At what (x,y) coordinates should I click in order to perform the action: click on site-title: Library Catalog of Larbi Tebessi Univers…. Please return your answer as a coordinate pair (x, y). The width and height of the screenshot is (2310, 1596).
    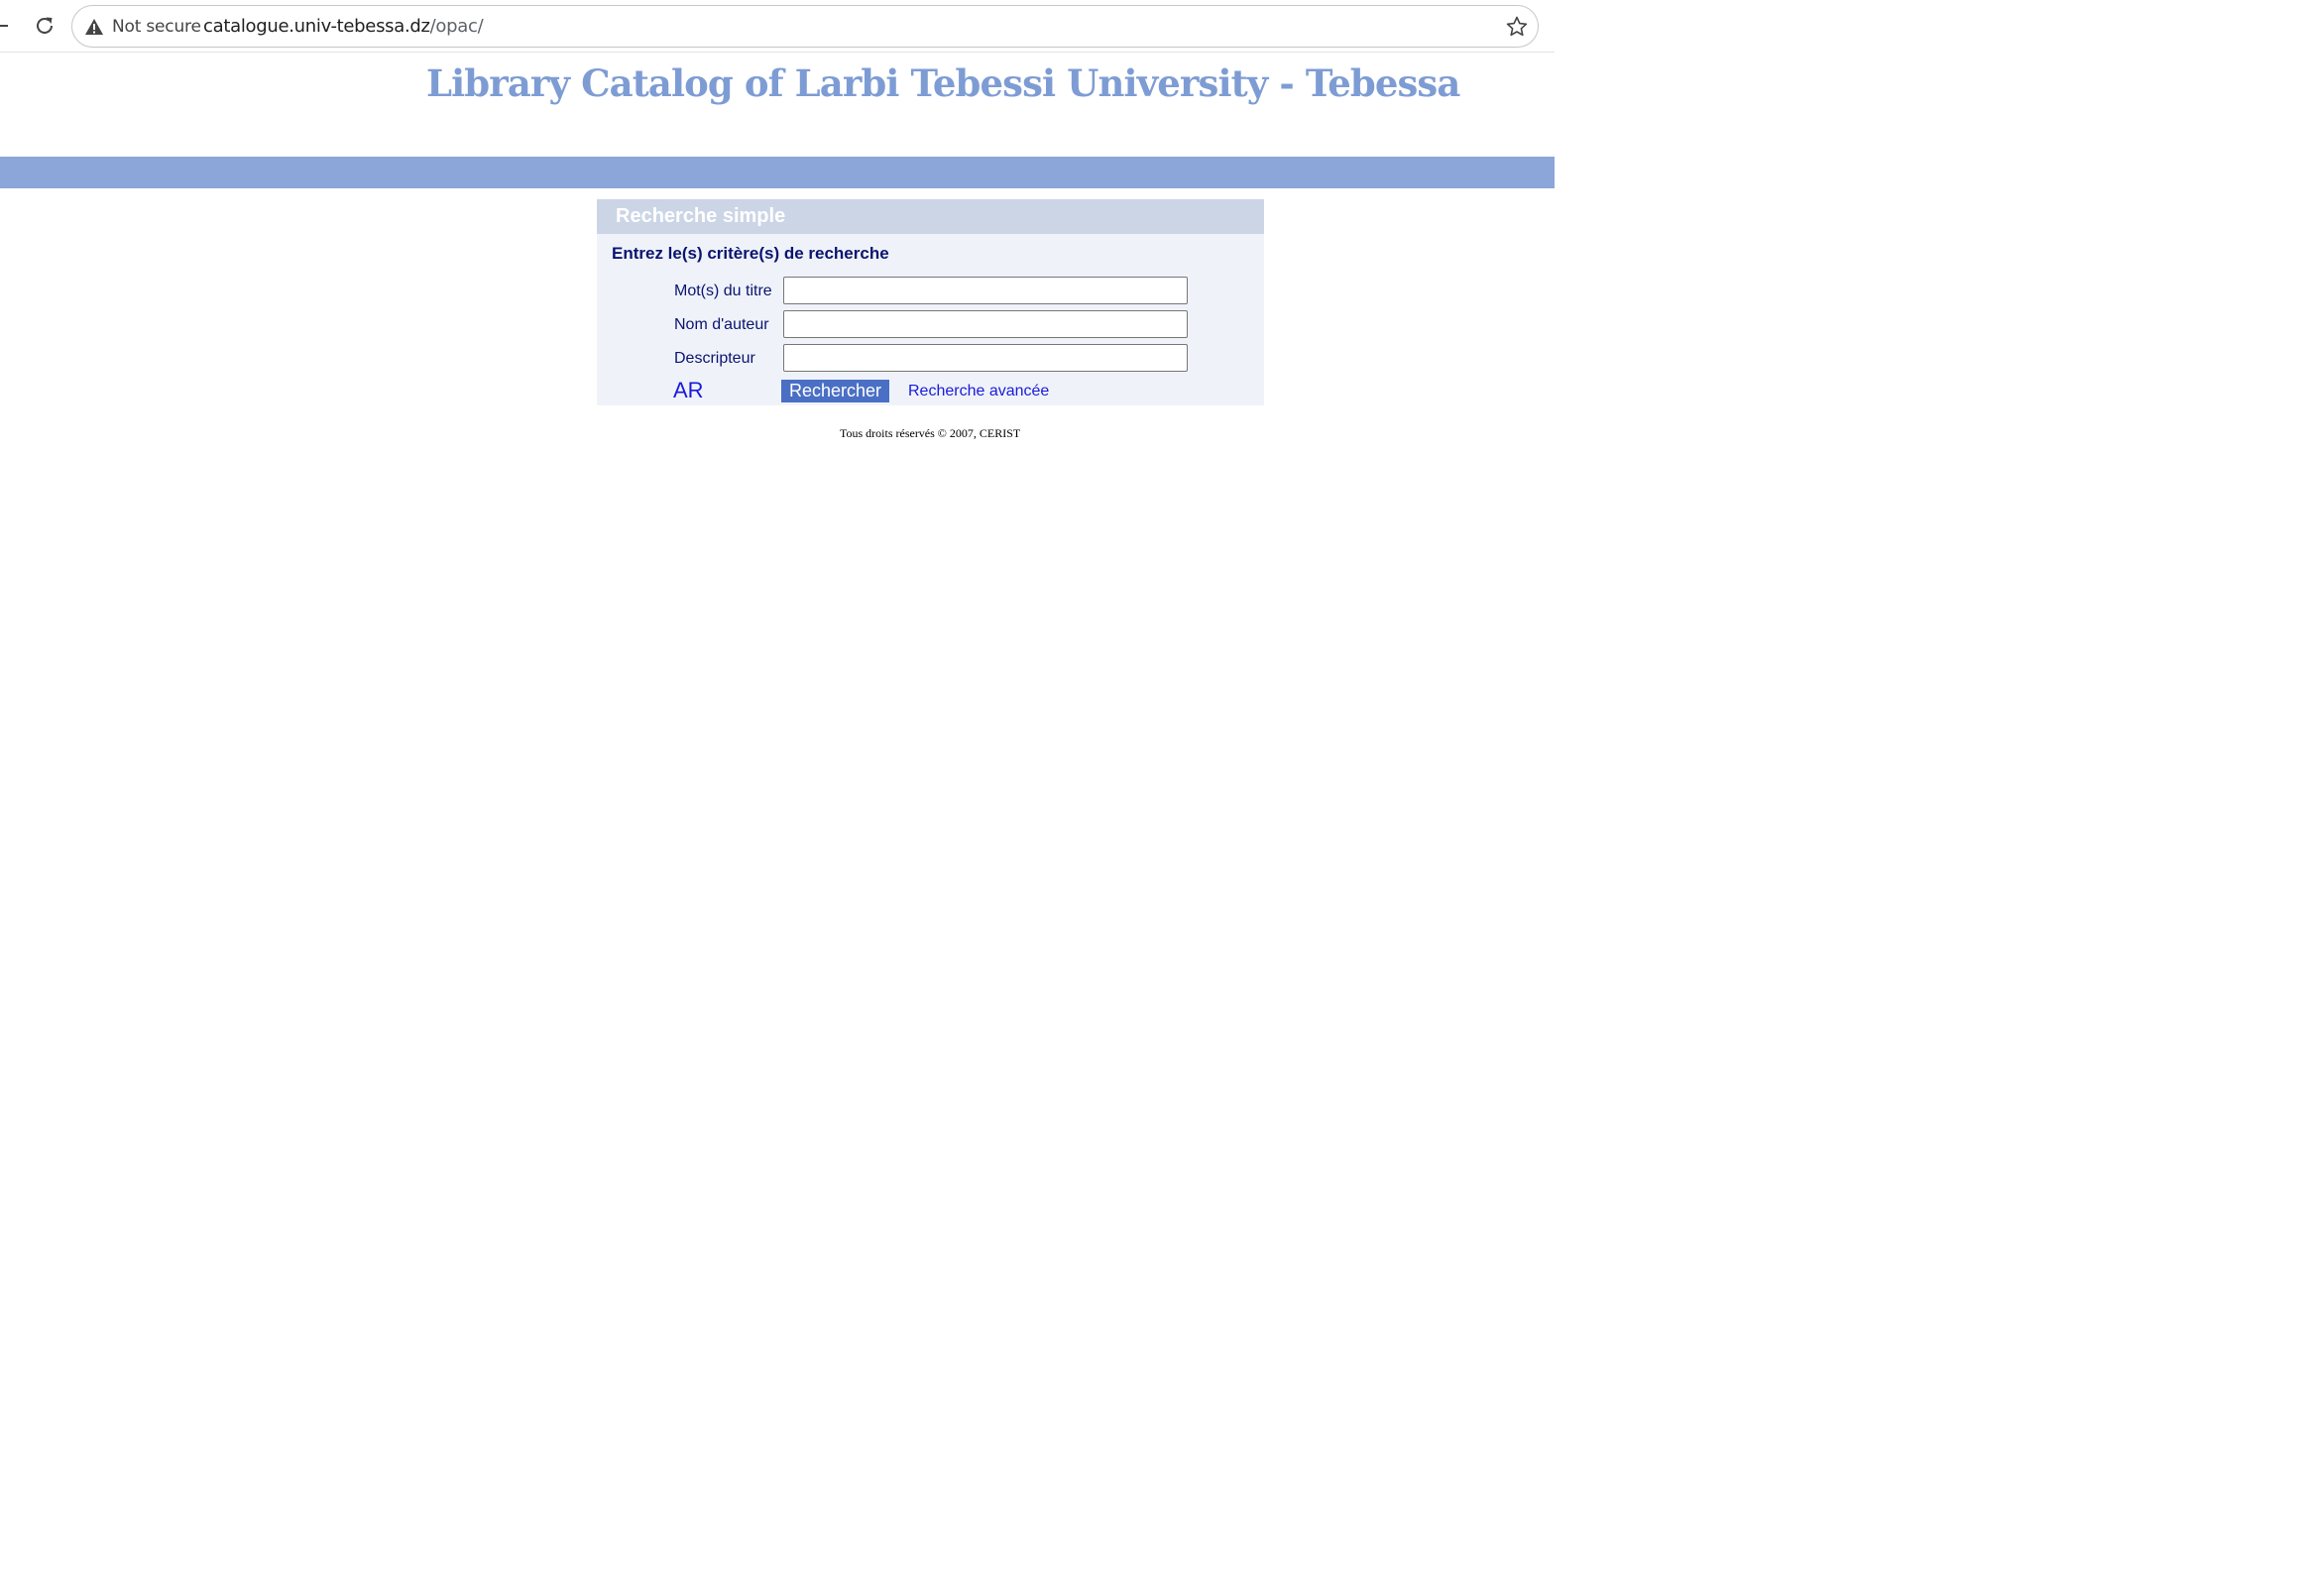
    Looking at the image, I should click on (943, 83).